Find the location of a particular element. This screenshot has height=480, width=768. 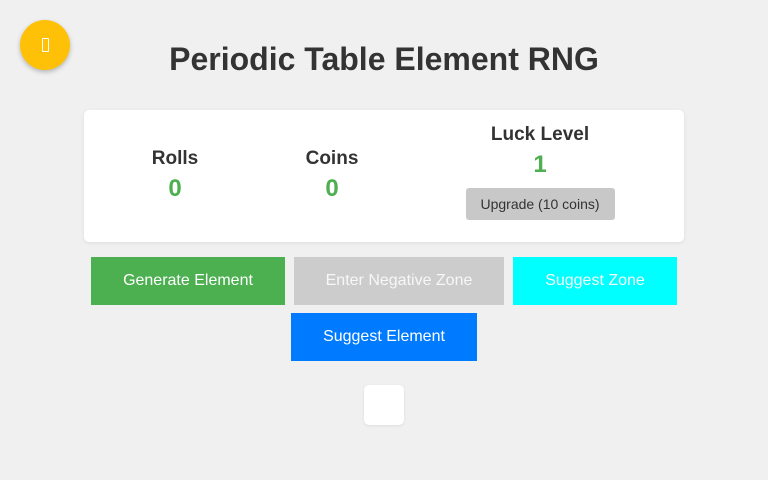

suggest-element-button: Suggest Element is located at coordinates (384, 337).